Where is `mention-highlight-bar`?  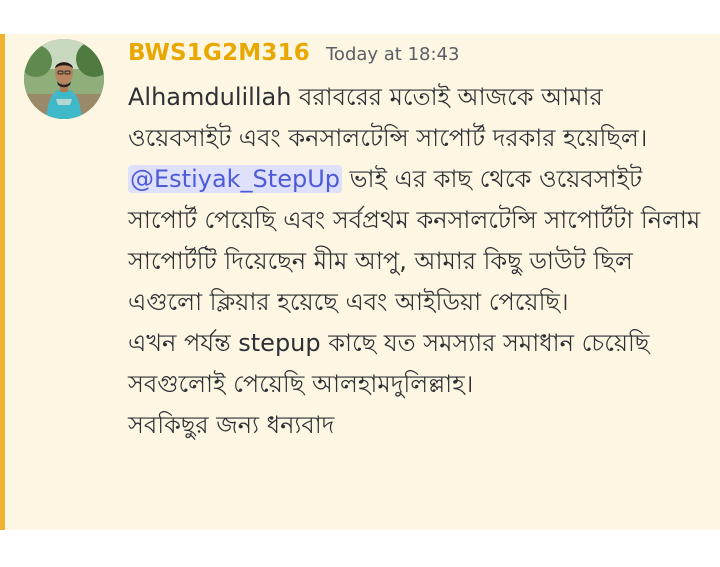
mention-highlight-bar is located at coordinates (2, 282).